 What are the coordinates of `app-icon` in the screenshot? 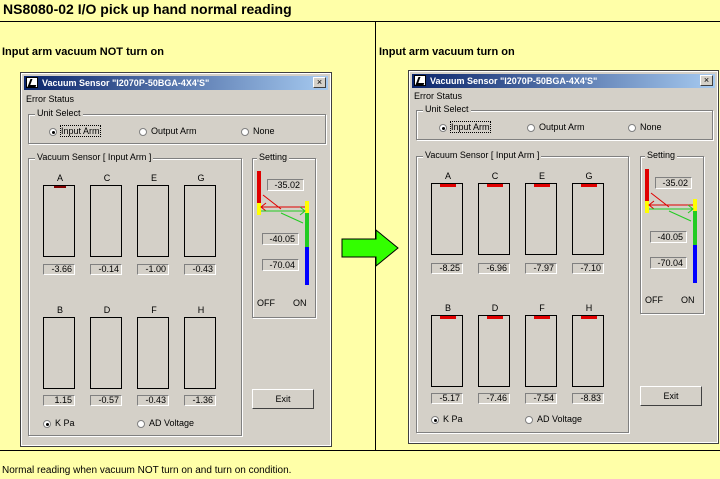 It's located at (32, 82).